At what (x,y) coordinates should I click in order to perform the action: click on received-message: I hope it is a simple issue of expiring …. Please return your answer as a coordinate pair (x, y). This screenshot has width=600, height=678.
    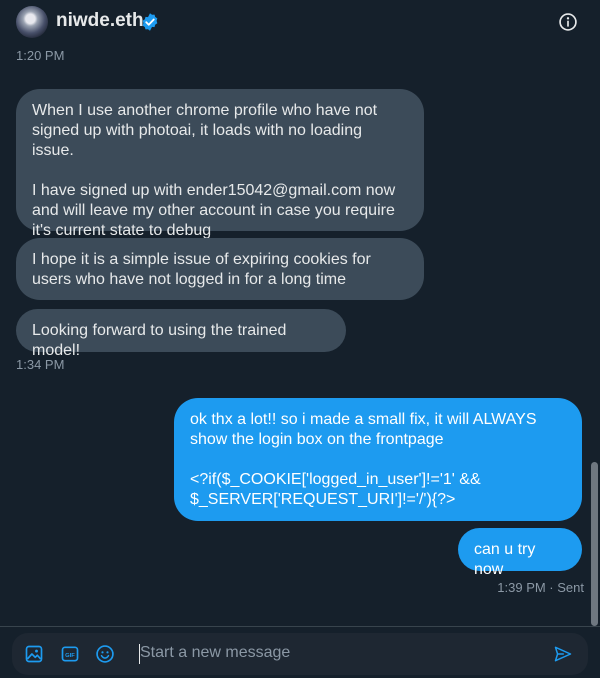
    Looking at the image, I should click on (220, 269).